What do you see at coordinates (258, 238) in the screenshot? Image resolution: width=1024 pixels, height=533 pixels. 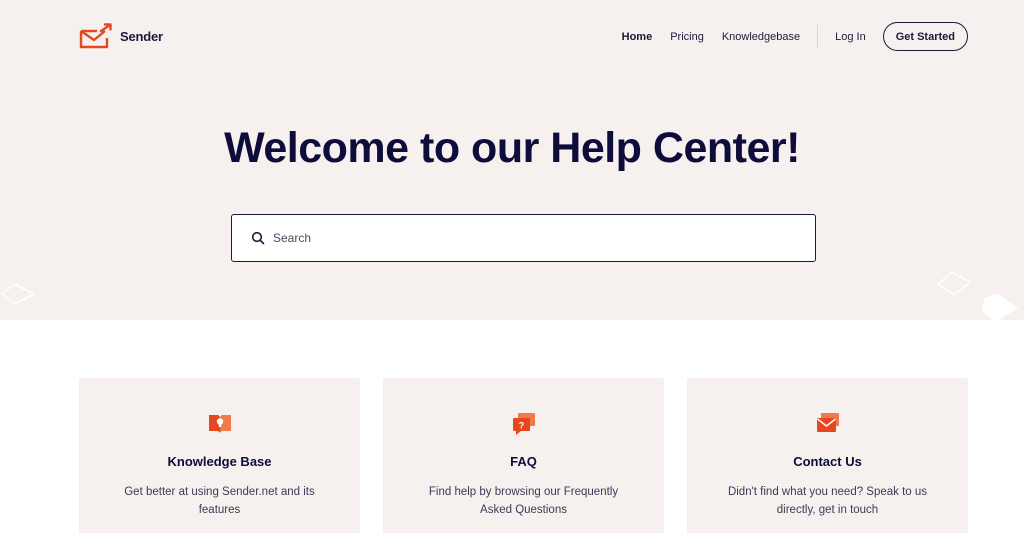 I see `search-icon` at bounding box center [258, 238].